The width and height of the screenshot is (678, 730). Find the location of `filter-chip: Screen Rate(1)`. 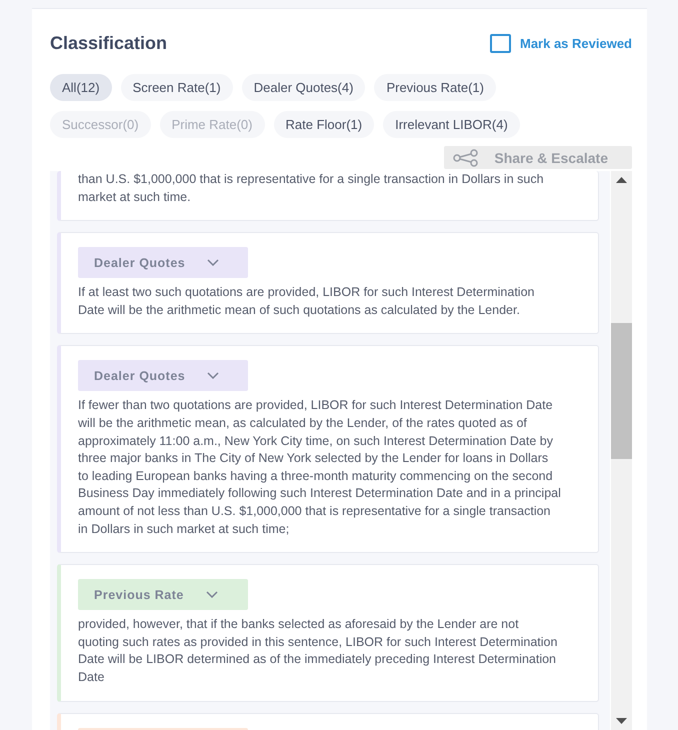

filter-chip: Screen Rate(1) is located at coordinates (176, 87).